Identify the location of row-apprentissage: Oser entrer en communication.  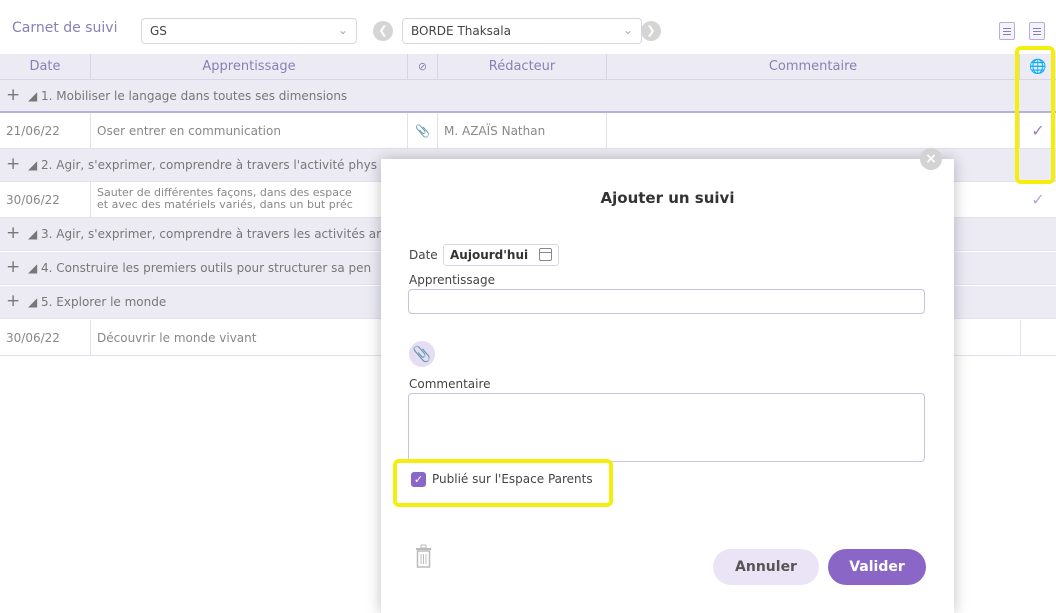
(249, 130).